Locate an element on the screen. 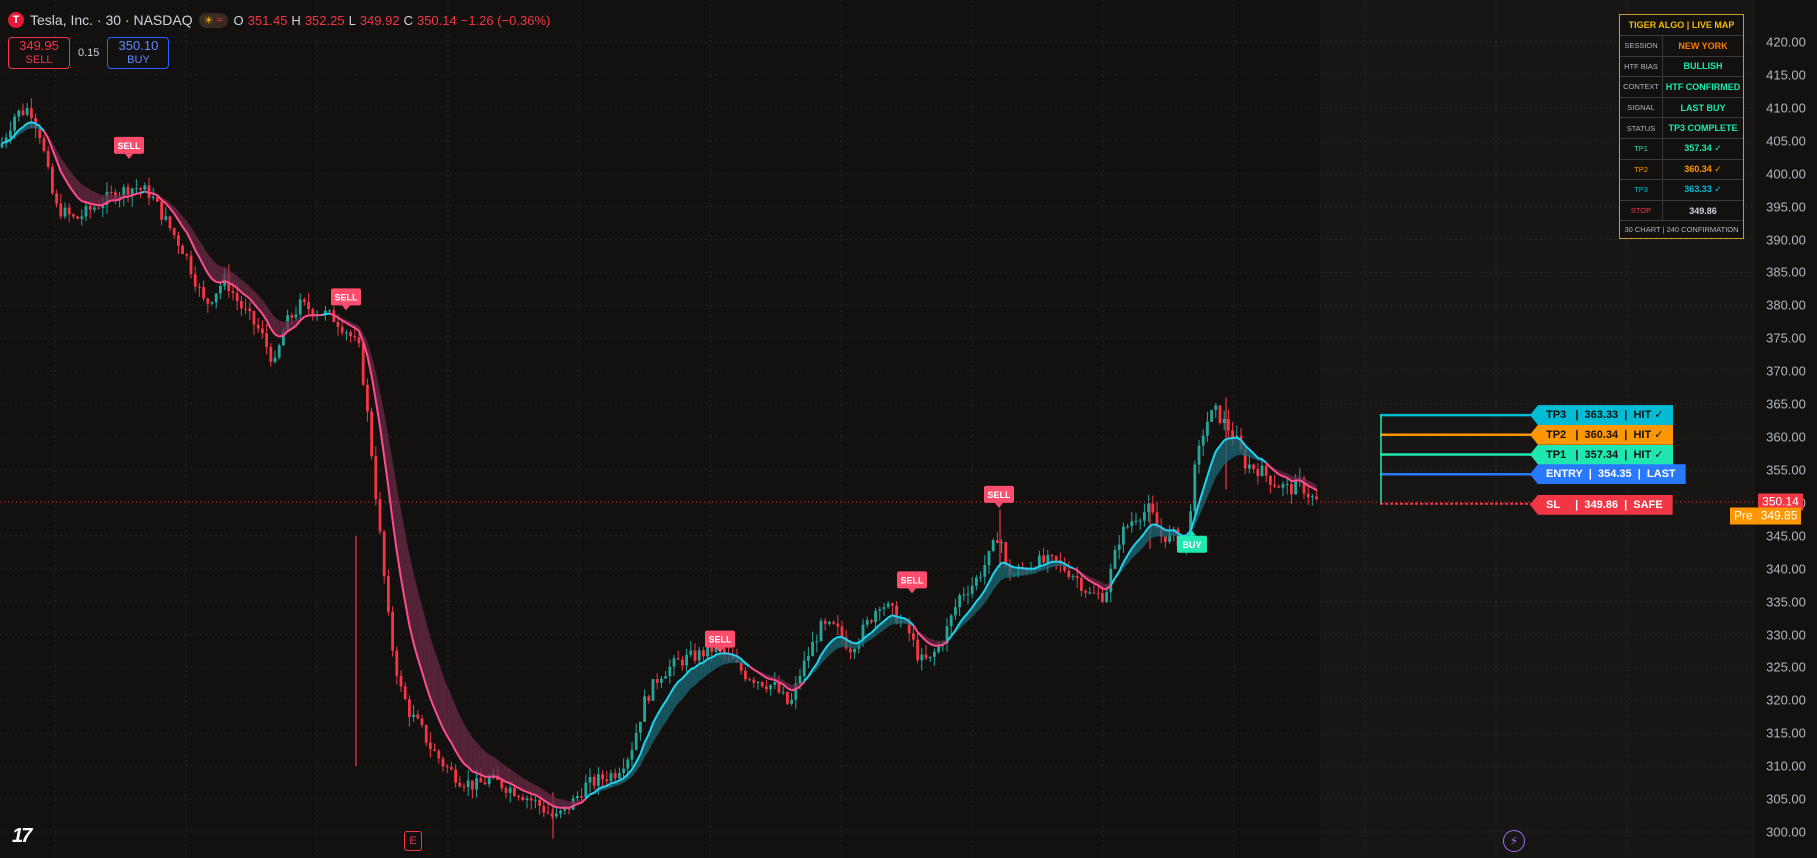 This screenshot has width=1817, height=858. tradingview-logo-icon: 17 is located at coordinates (22, 836).